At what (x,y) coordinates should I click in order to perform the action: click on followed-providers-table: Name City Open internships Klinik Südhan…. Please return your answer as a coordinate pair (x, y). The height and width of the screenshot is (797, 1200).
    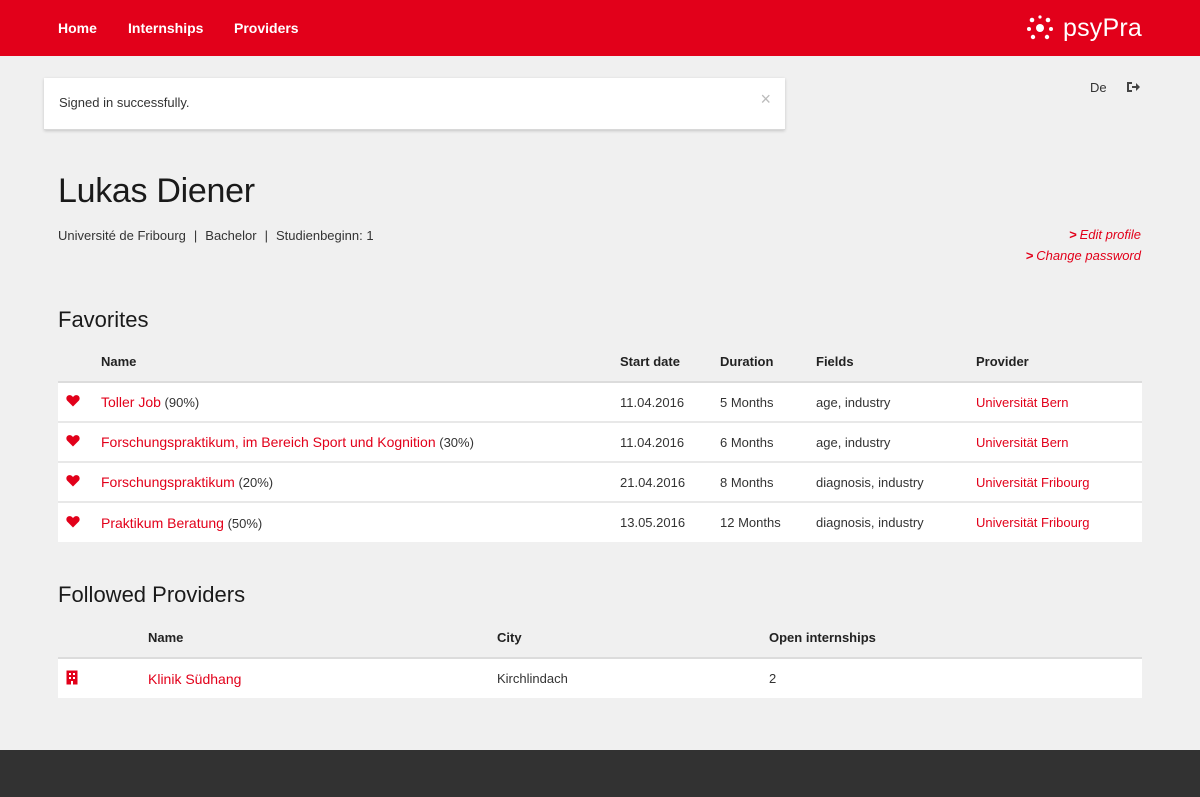
    Looking at the image, I should click on (600, 658).